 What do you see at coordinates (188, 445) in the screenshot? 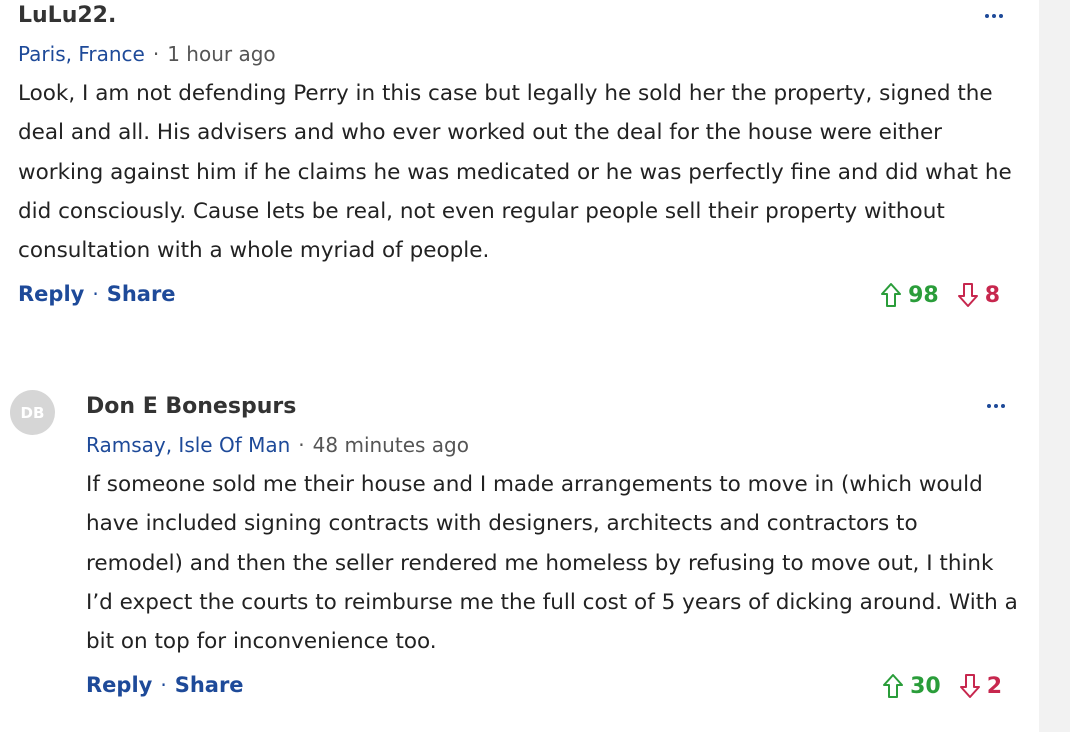
I see `comment-location: Ramsay, Isle Of Man` at bounding box center [188, 445].